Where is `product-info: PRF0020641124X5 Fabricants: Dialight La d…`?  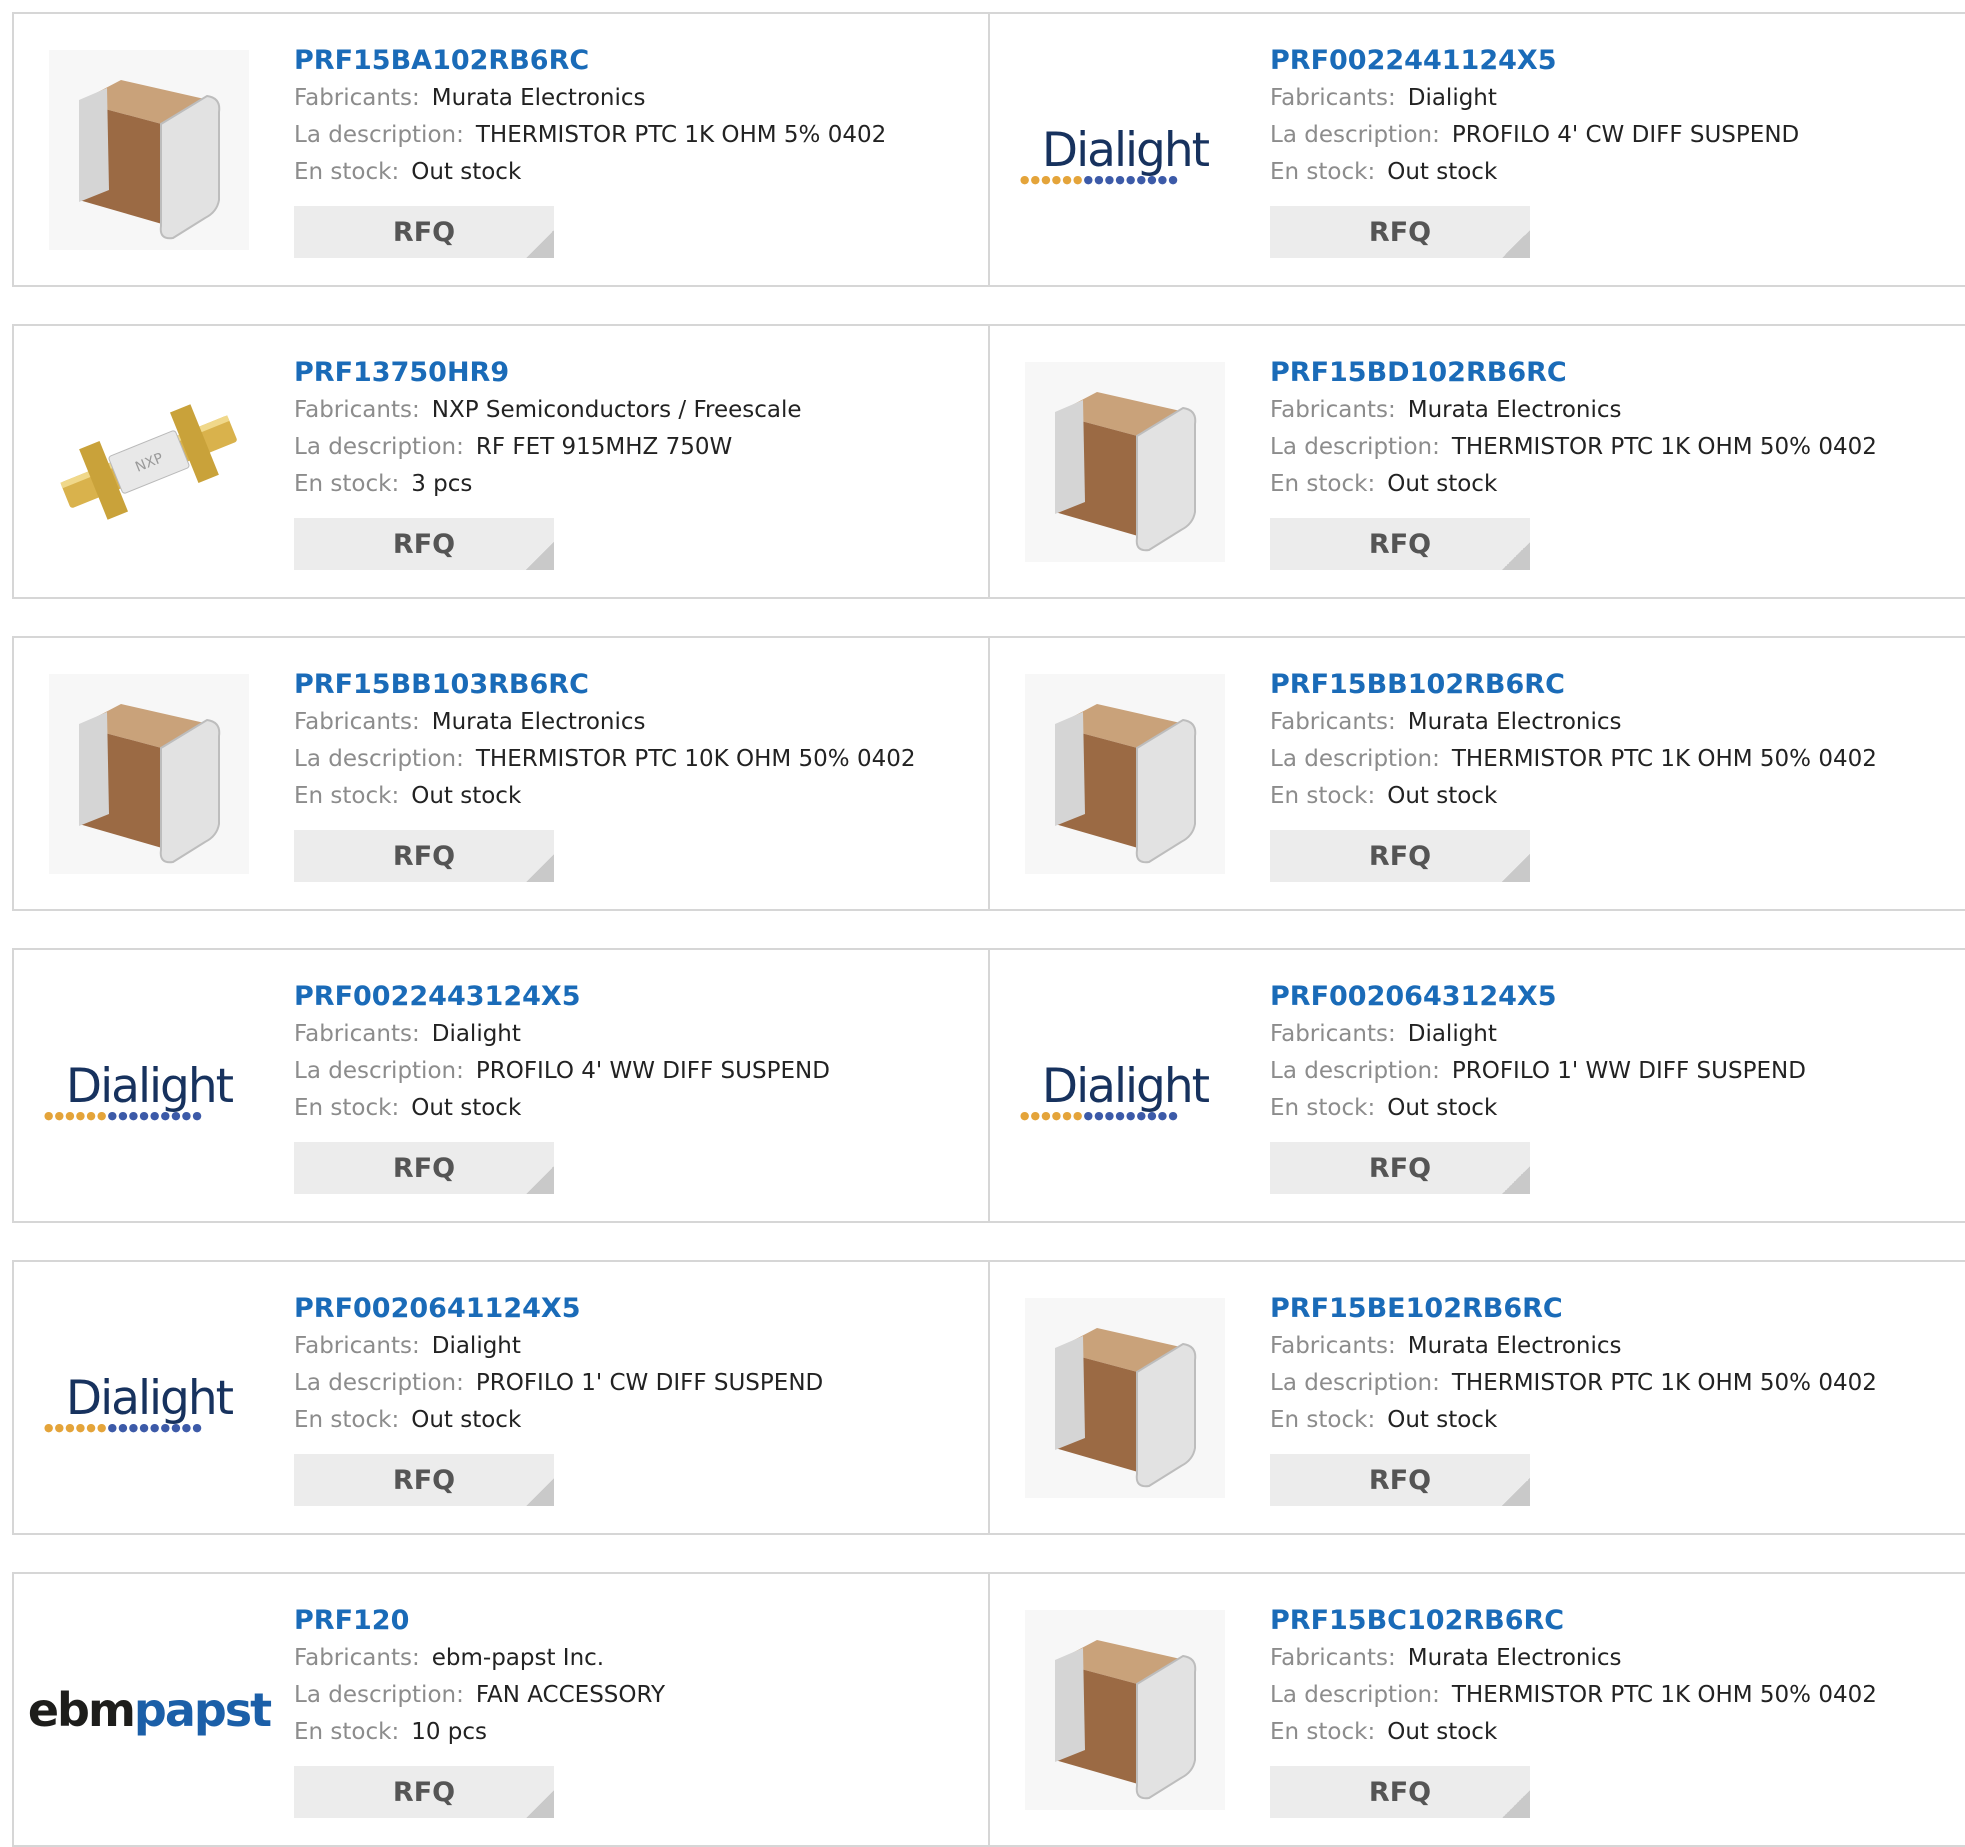
product-info: PRF0020641124X5 Fabricants: Dialight La d… is located at coordinates (636, 1398).